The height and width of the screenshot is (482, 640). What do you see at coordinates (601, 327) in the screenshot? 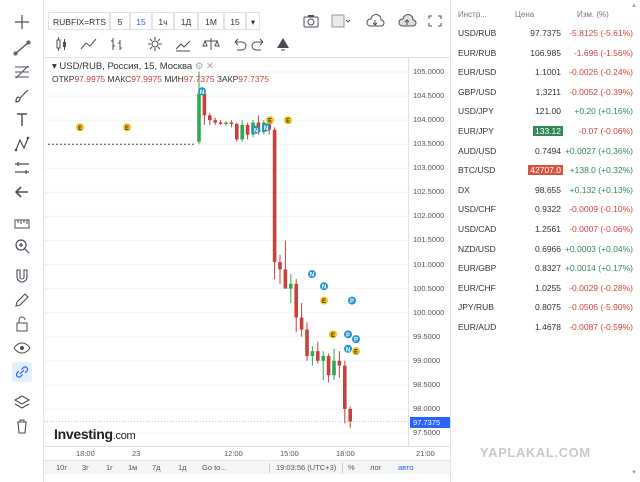
I see `watchlist-change: -0.0087 (-0.59%)` at bounding box center [601, 327].